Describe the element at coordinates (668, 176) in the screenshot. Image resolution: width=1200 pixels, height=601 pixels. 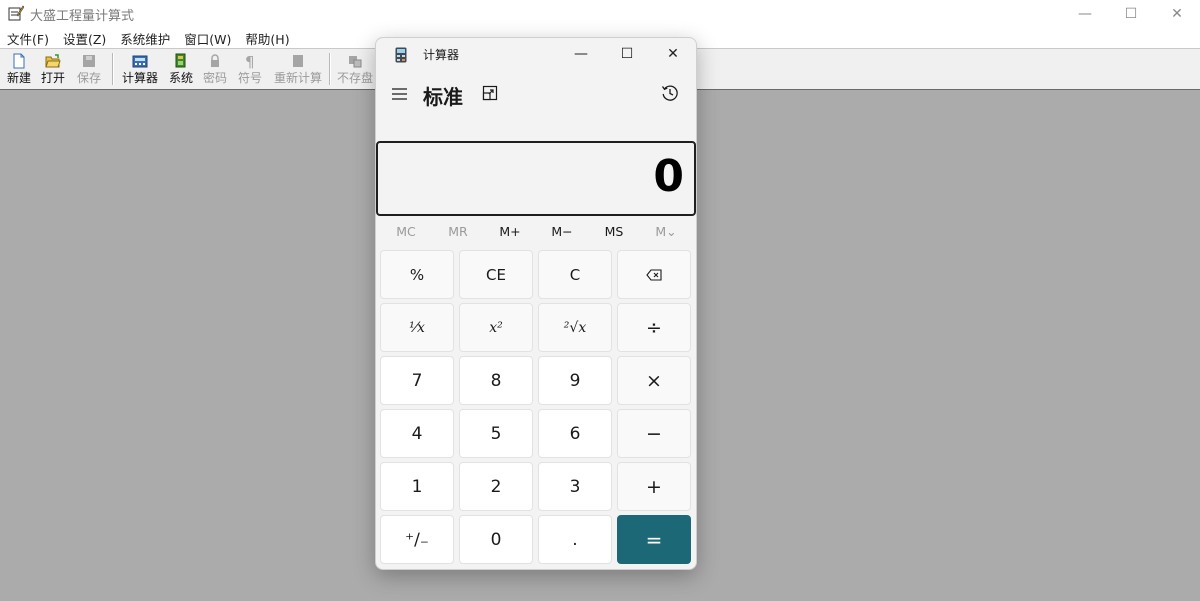
I see `display-value: 0` at that location.